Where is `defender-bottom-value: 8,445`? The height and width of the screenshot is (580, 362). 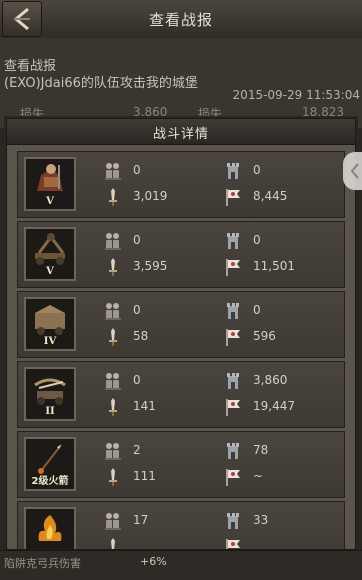
defender-bottom-value: 8,445 is located at coordinates (270, 196).